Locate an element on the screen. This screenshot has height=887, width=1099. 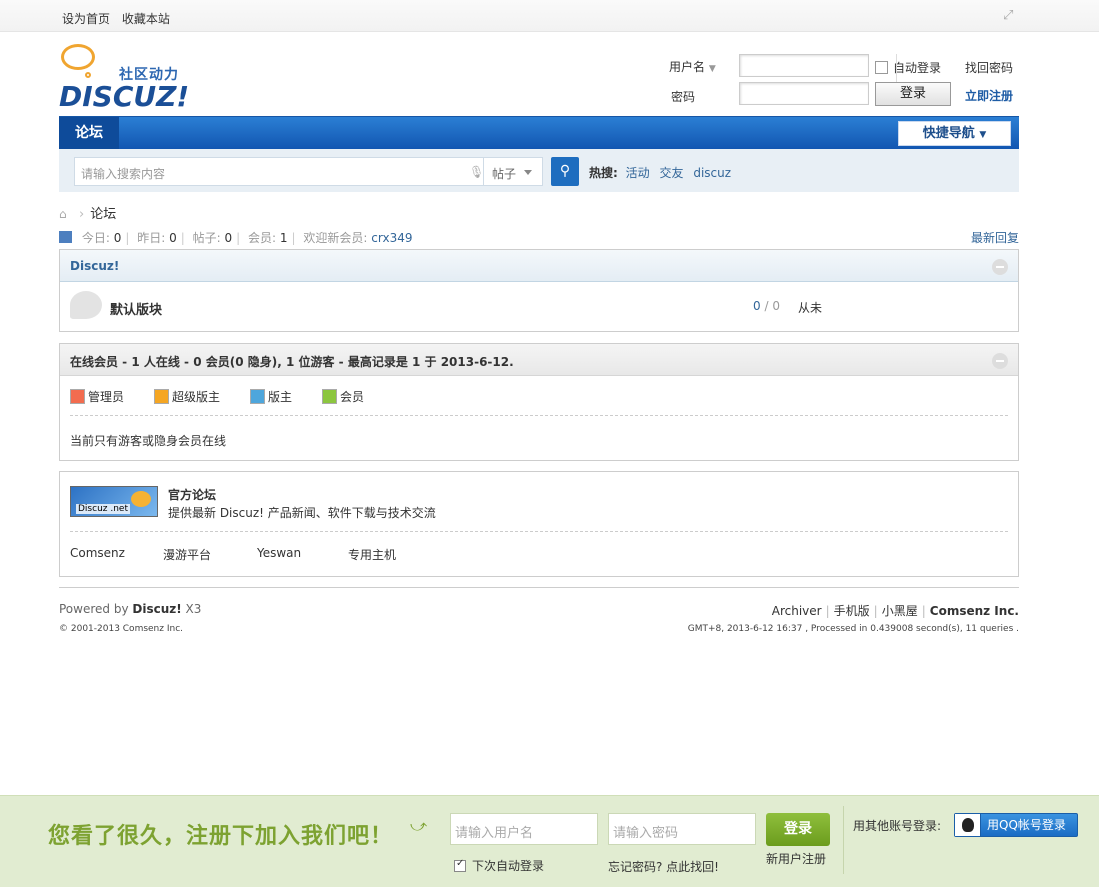
logo-brand: DISCUZ! is located at coordinates (124, 96).